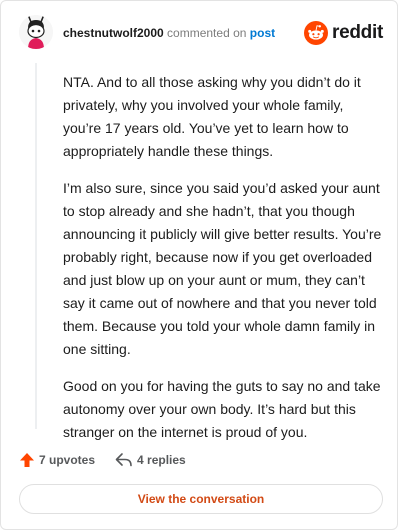  I want to click on upvote-arrow-icon, so click(27, 460).